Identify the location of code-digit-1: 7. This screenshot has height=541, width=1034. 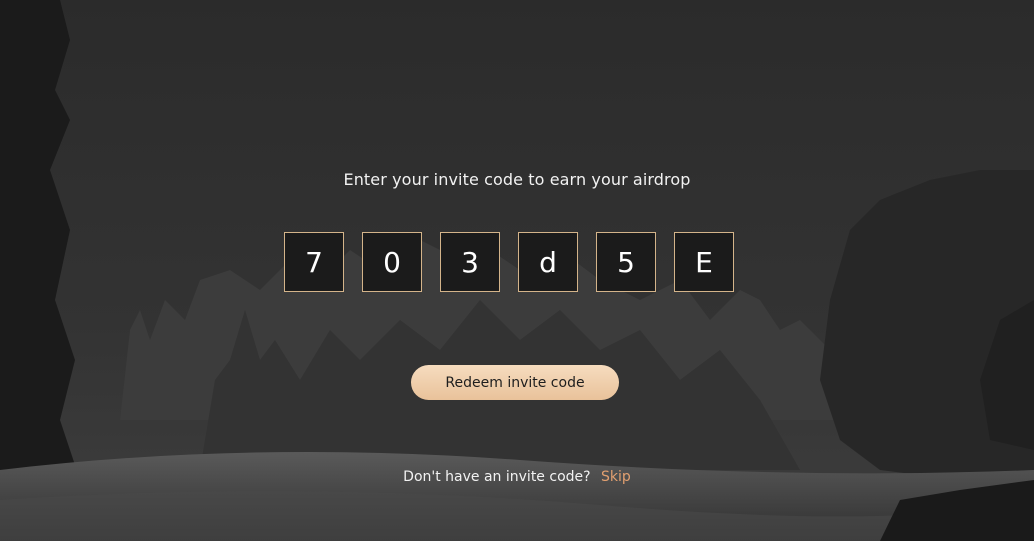
(314, 262).